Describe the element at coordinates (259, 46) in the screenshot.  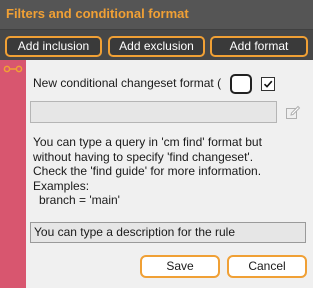
I see `add-format-button: Add format` at that location.